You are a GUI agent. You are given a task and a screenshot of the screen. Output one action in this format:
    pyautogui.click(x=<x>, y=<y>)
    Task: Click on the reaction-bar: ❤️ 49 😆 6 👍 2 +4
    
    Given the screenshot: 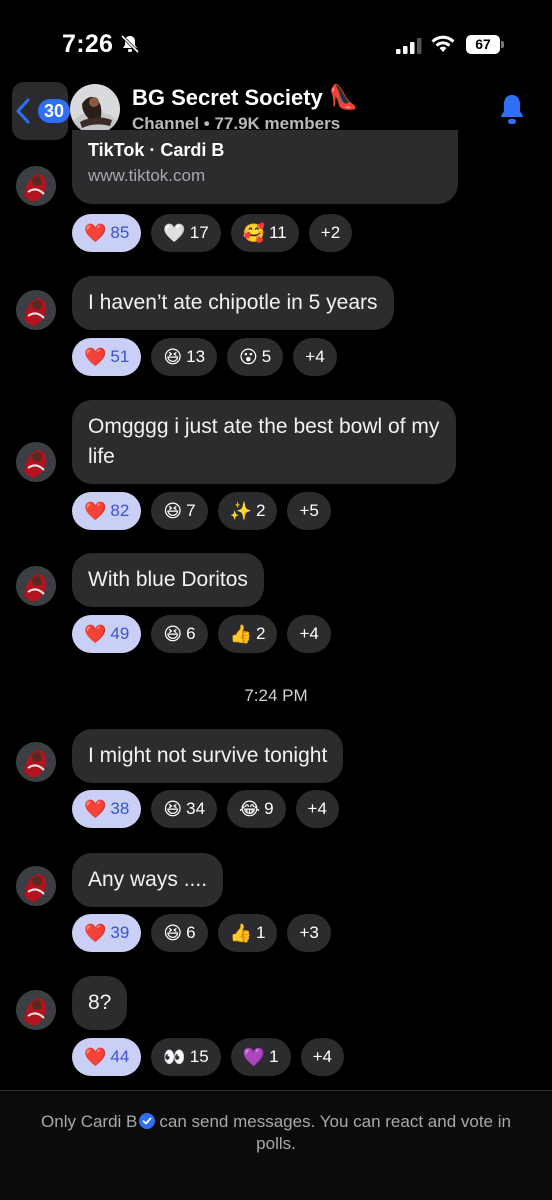 What is the action you would take?
    pyautogui.click(x=201, y=634)
    